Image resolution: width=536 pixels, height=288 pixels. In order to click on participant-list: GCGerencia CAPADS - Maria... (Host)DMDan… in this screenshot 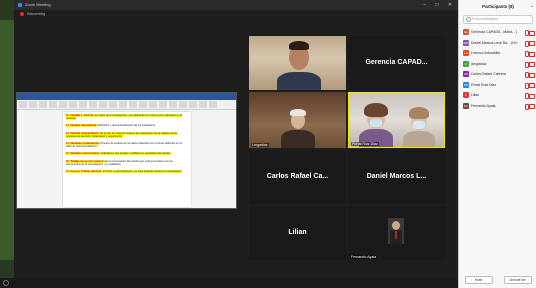, I will do `click(497, 69)`.